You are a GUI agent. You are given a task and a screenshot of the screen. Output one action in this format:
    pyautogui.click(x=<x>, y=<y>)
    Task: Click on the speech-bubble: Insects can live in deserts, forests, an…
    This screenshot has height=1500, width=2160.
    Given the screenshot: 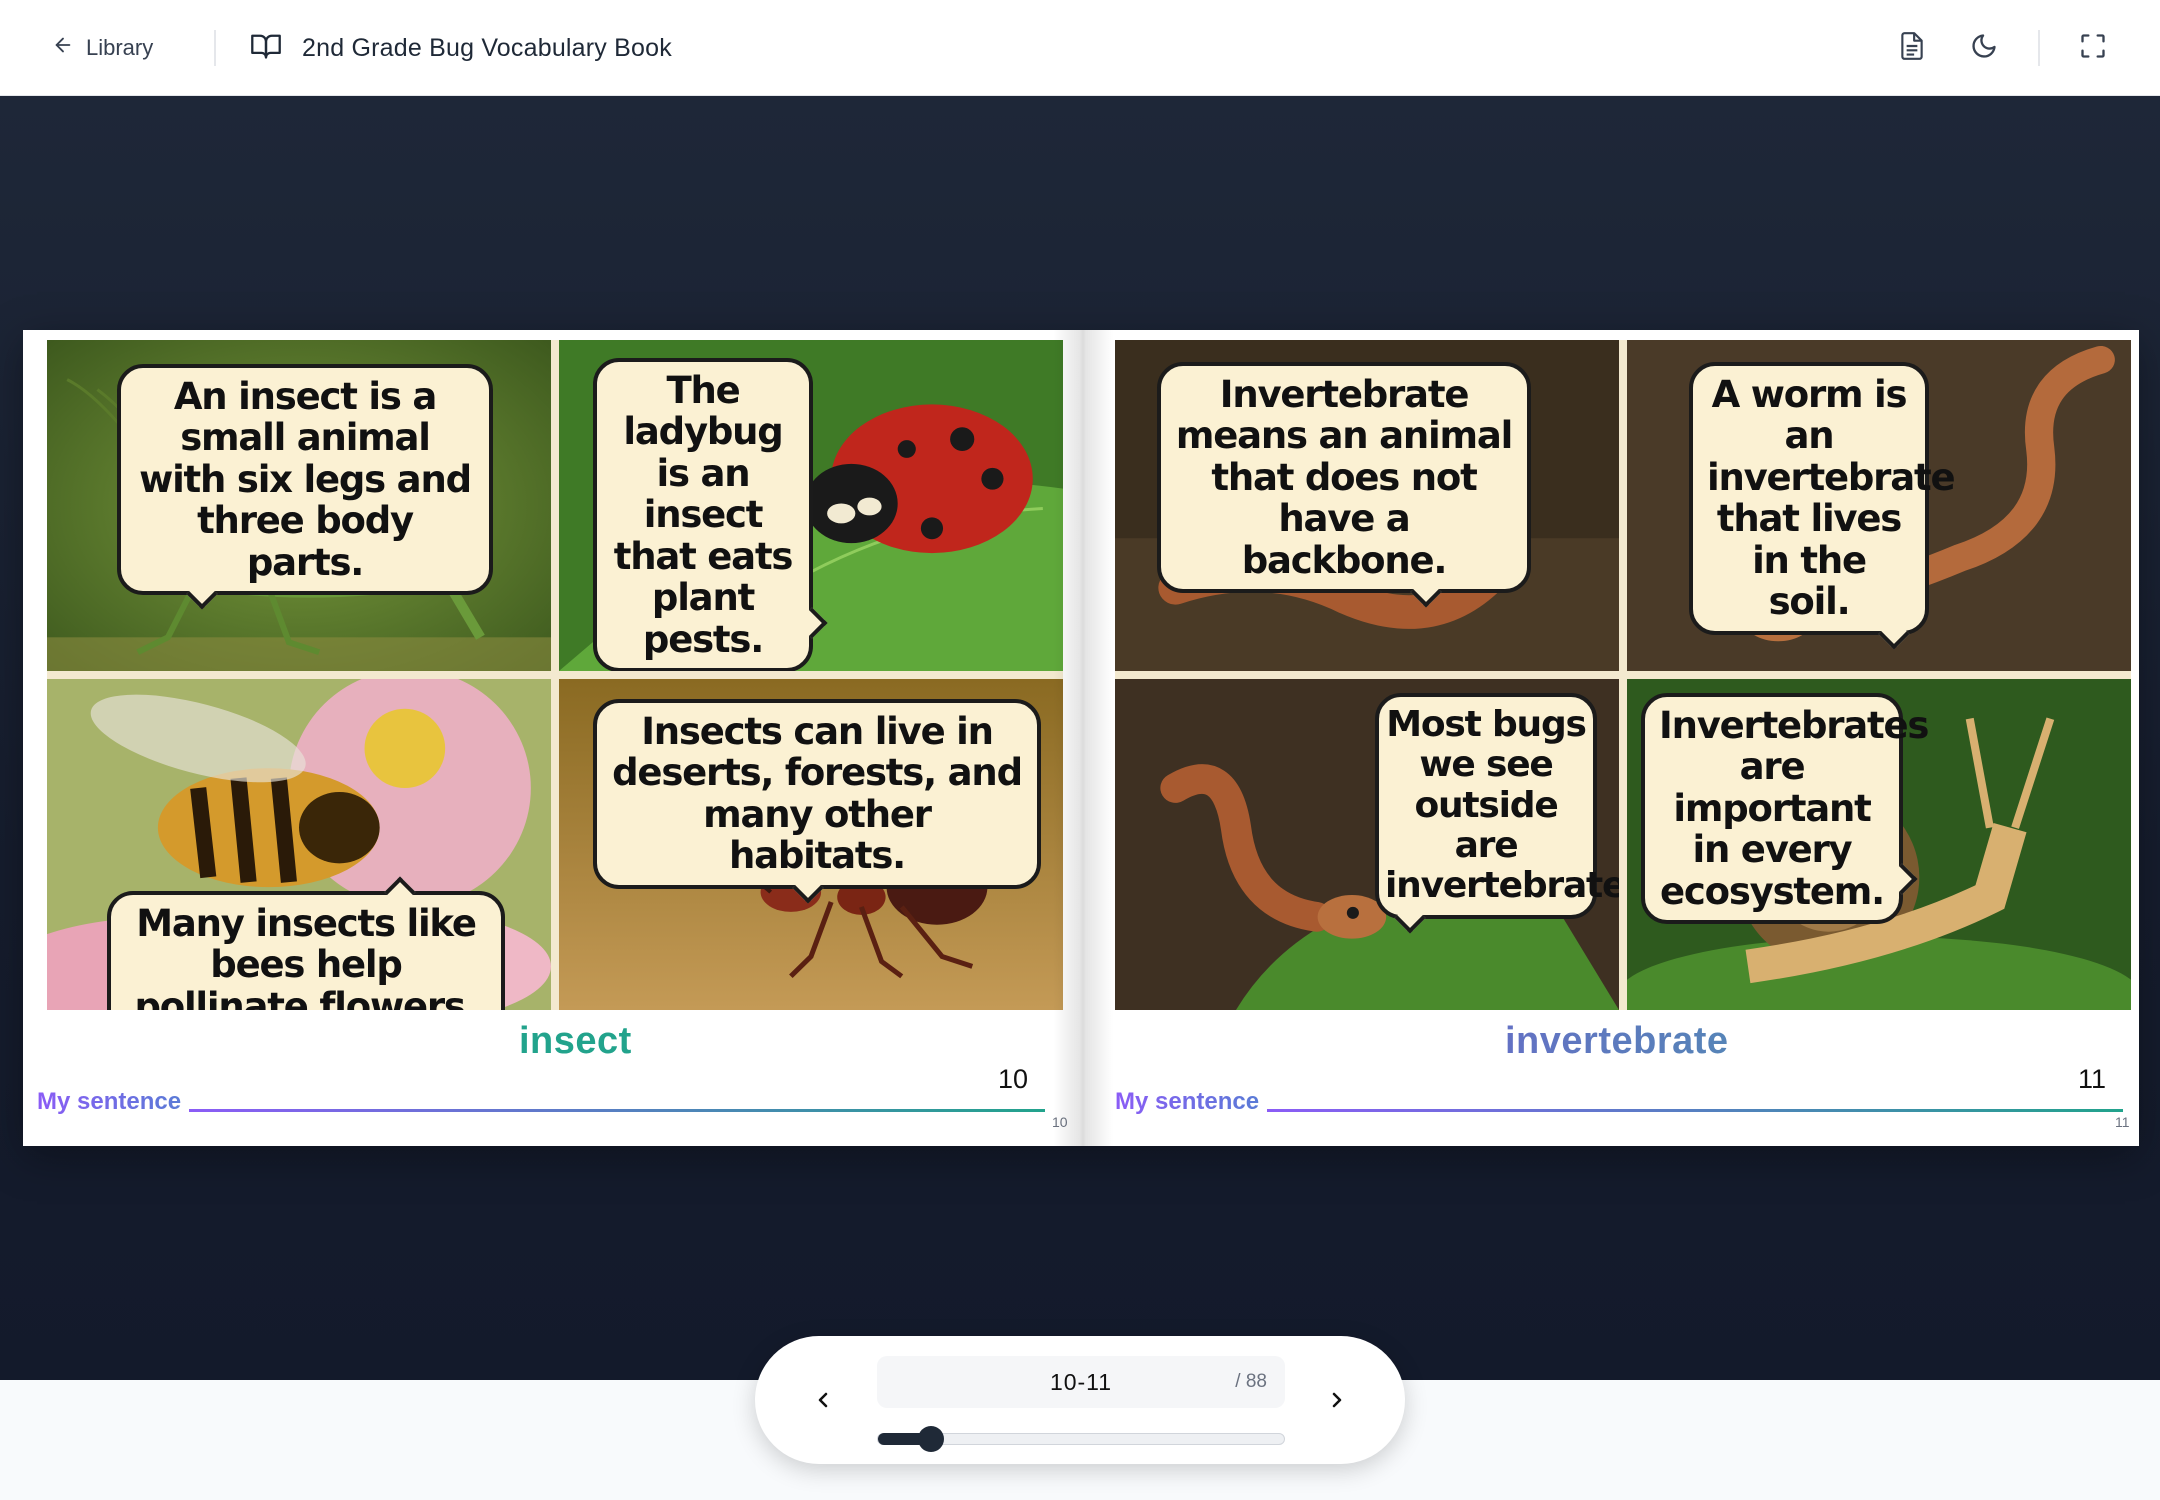 What is the action you would take?
    pyautogui.click(x=817, y=801)
    